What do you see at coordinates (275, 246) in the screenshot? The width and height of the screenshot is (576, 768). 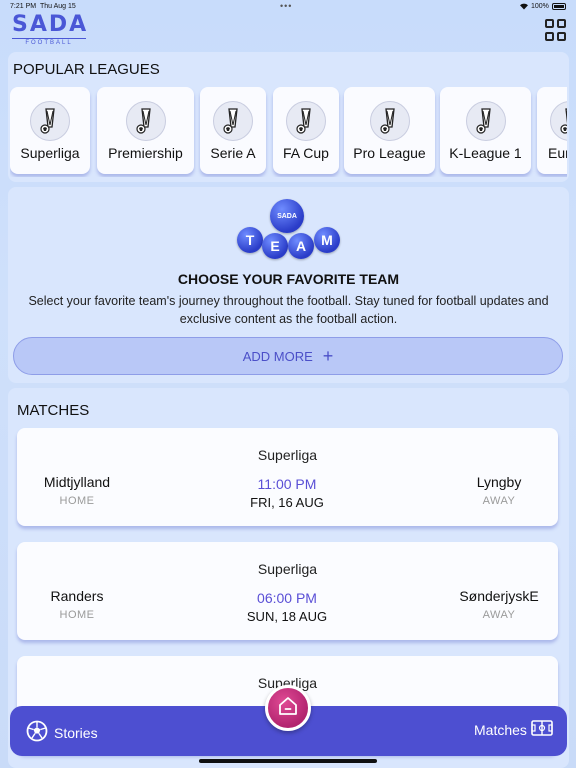 I see `team-letter: E` at bounding box center [275, 246].